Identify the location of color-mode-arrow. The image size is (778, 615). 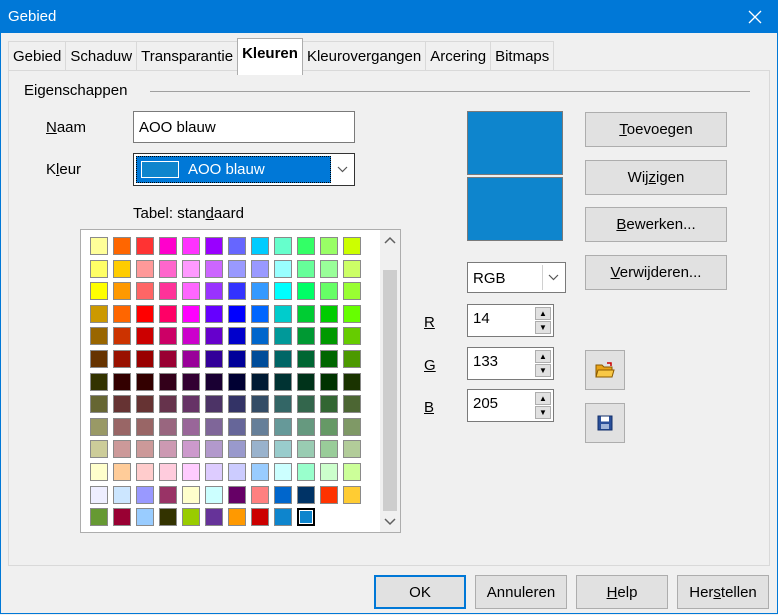
(552, 277).